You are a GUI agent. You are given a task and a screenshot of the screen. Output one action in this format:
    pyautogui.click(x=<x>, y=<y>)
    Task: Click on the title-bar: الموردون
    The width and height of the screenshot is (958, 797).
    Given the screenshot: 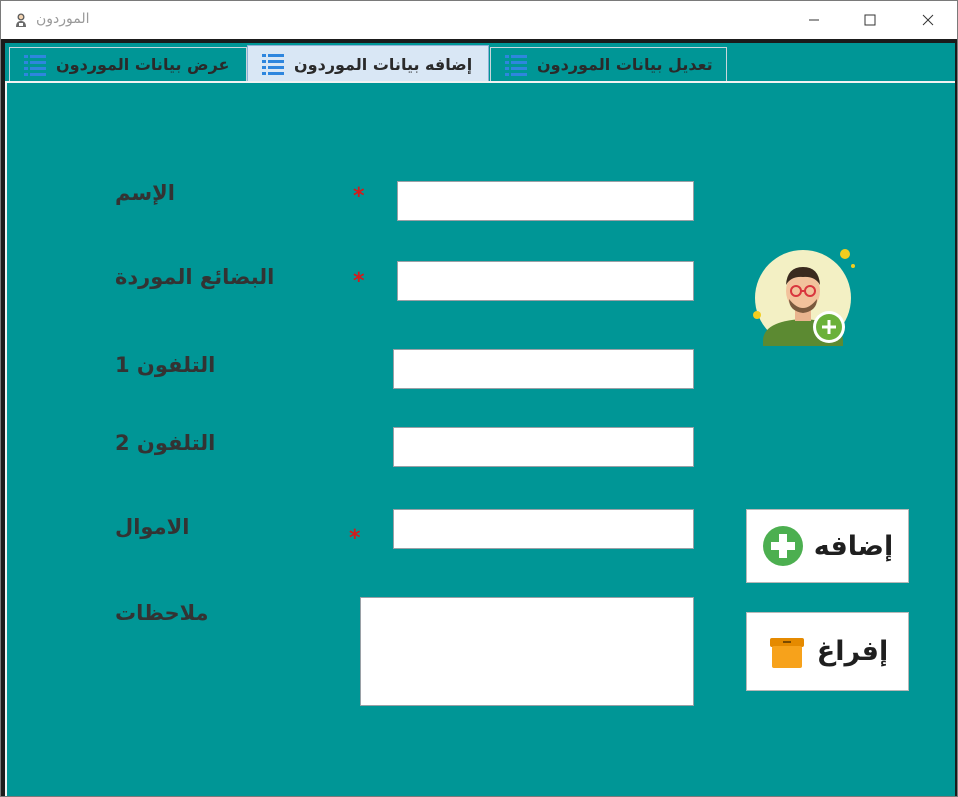 What is the action you would take?
    pyautogui.click(x=479, y=20)
    